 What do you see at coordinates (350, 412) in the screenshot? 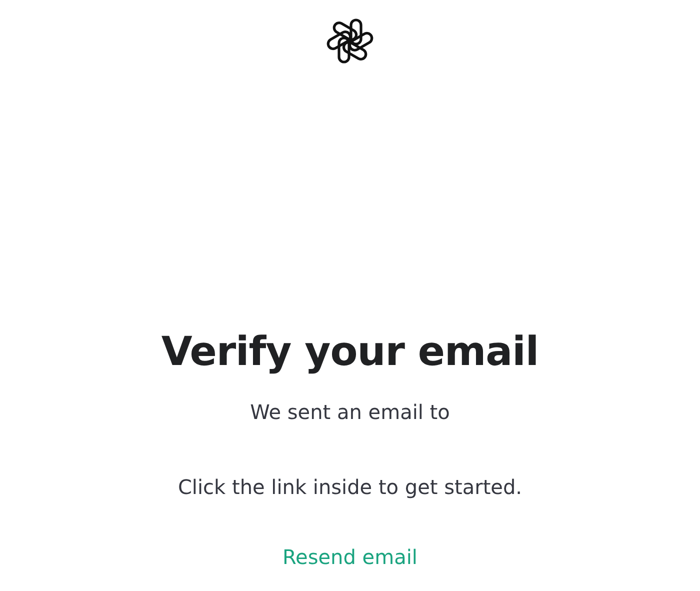
I see `sent-message: We sent an email to` at bounding box center [350, 412].